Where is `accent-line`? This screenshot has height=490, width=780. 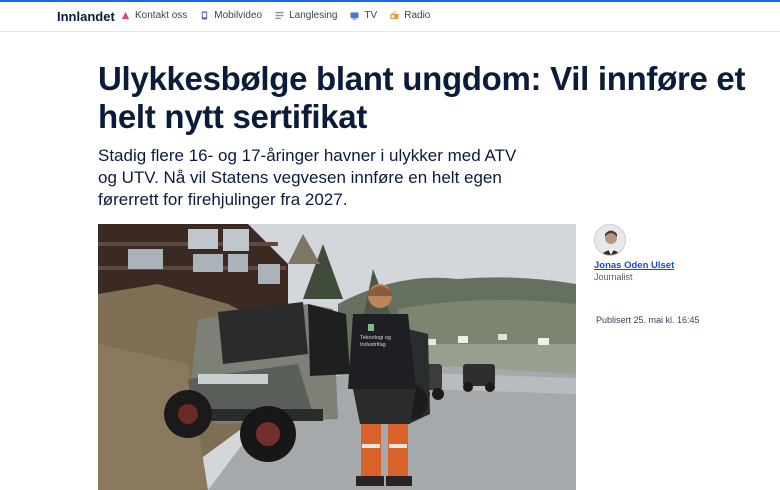 accent-line is located at coordinates (390, 1).